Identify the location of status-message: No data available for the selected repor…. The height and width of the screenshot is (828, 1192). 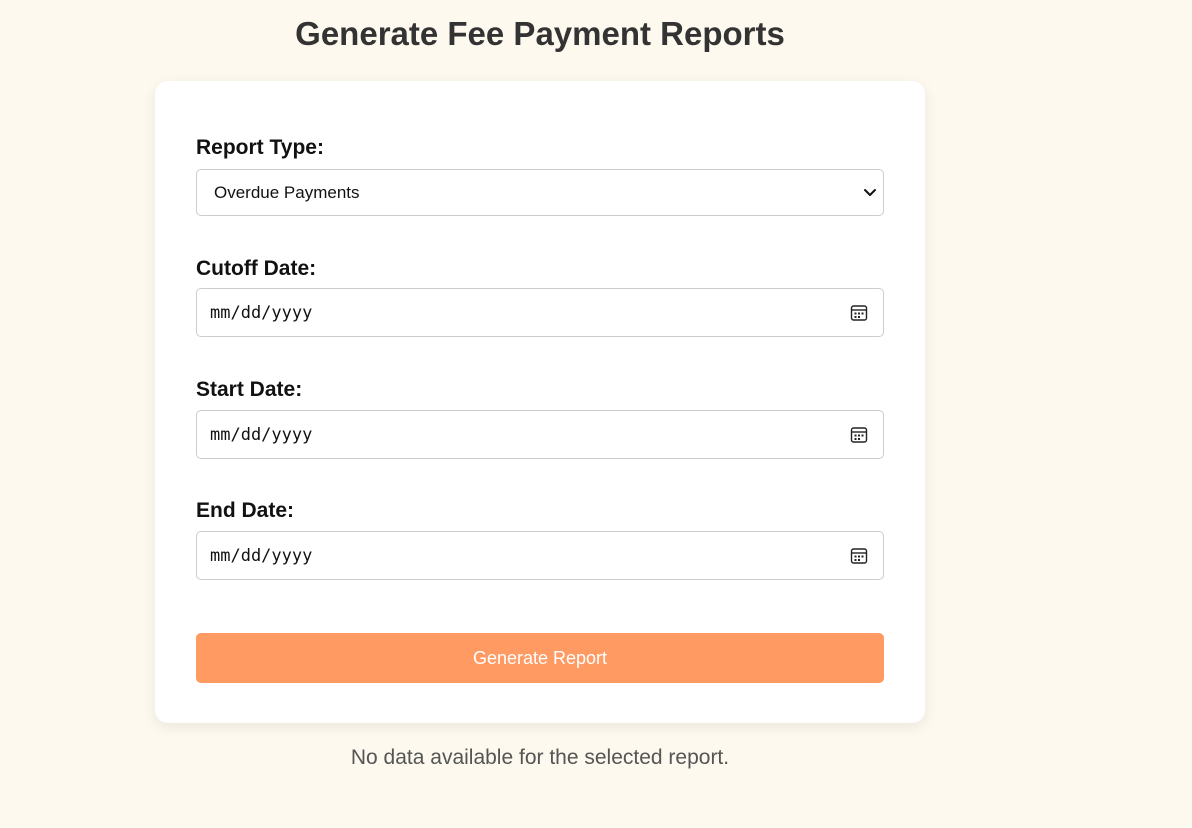
(540, 757).